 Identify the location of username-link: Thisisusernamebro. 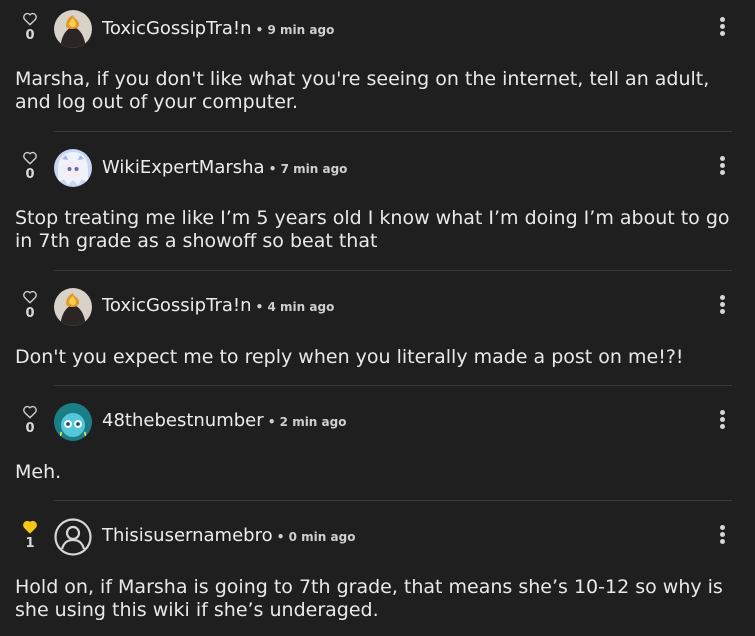
(187, 535).